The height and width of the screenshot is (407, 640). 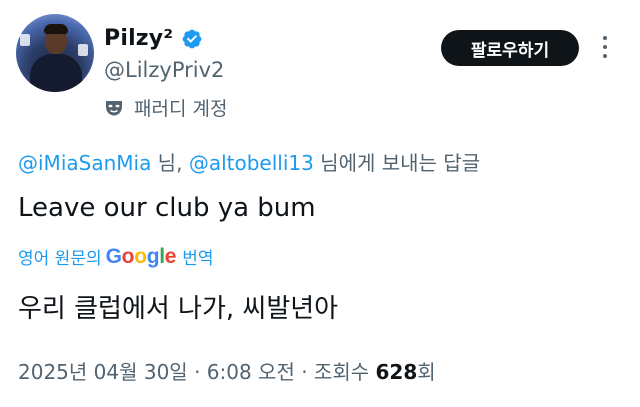 I want to click on reply-context: @iMiaSanMia 님, @altobelli13 님에게 보내는 답글, so click(x=249, y=161).